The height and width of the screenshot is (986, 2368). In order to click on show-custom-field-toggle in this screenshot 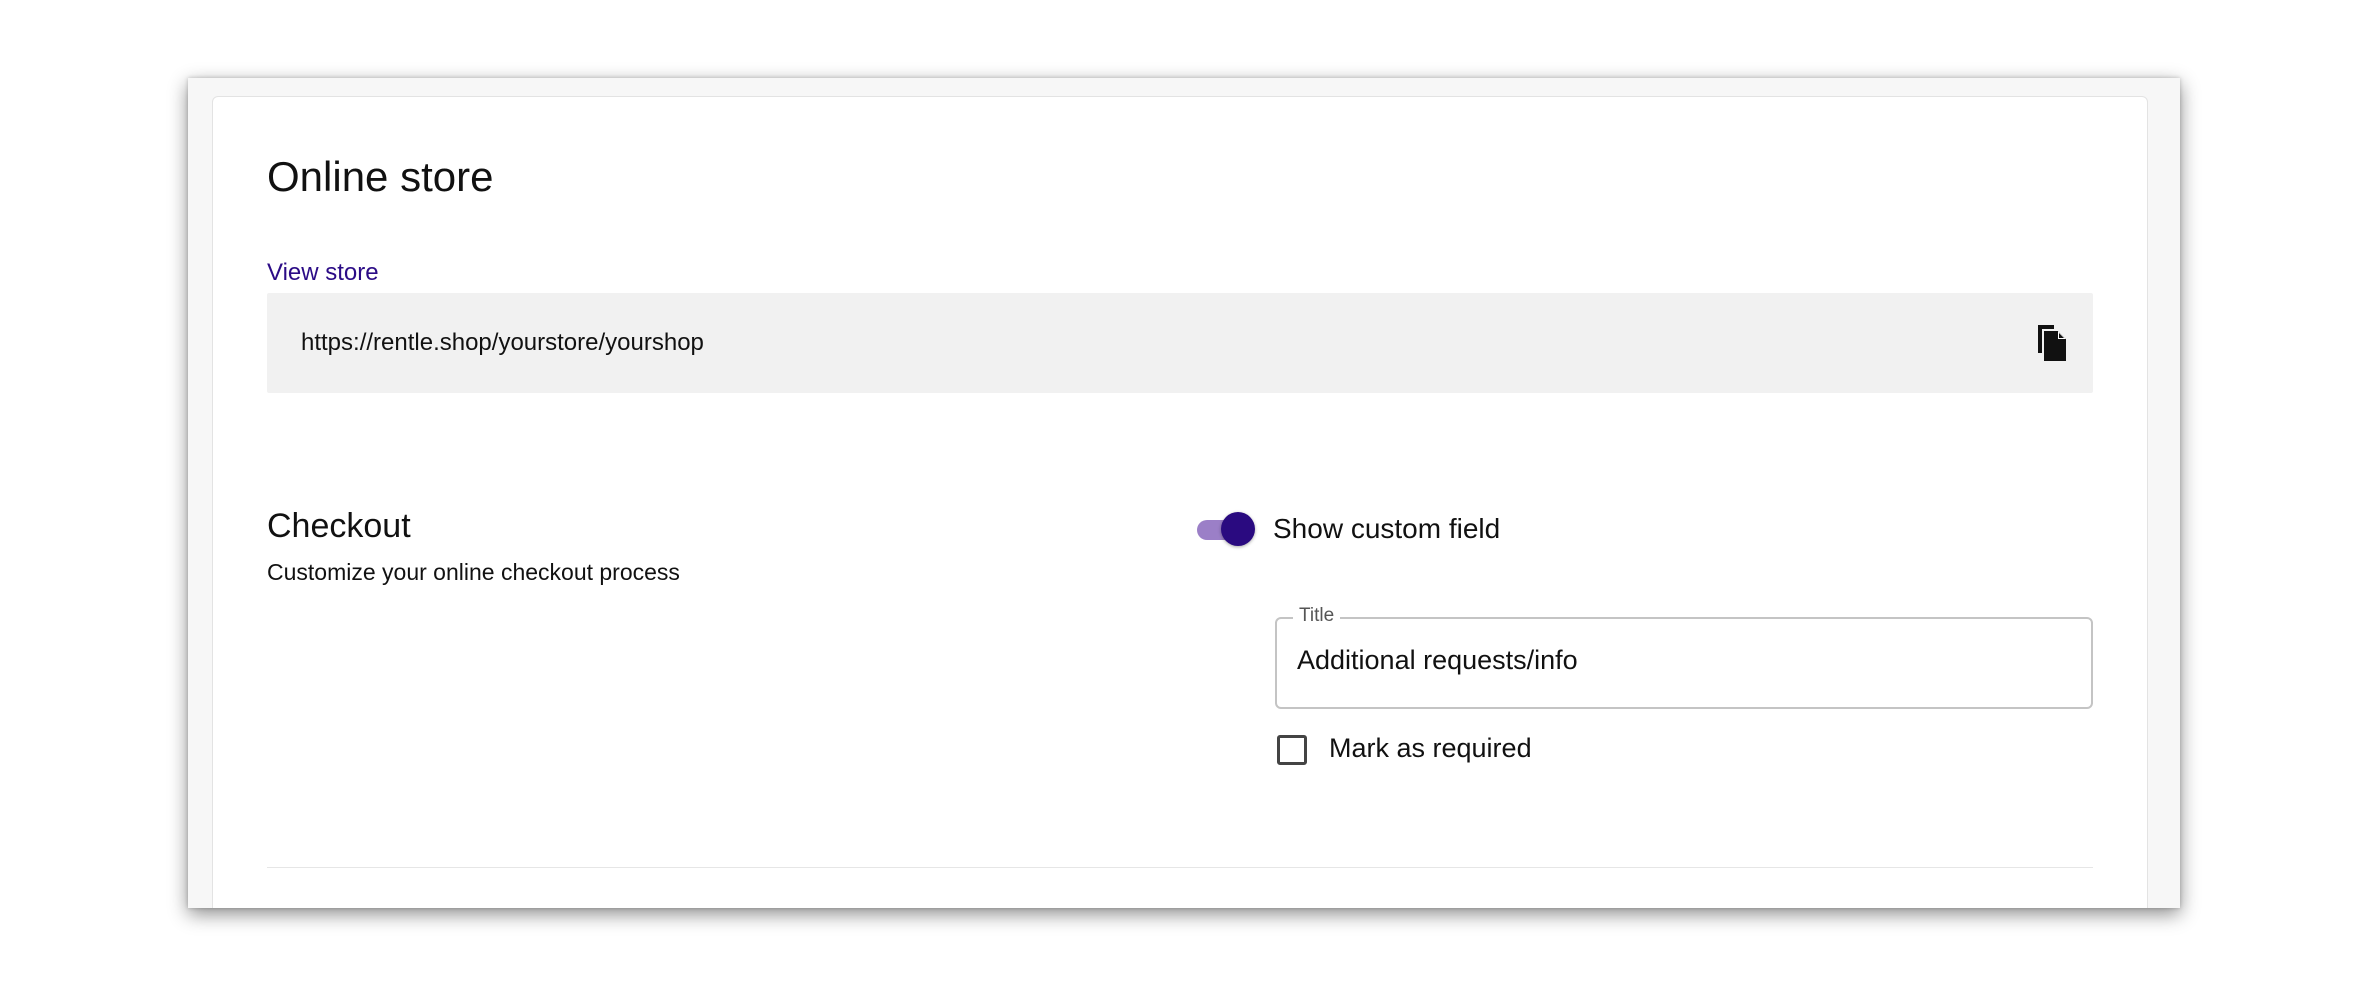, I will do `click(1226, 530)`.